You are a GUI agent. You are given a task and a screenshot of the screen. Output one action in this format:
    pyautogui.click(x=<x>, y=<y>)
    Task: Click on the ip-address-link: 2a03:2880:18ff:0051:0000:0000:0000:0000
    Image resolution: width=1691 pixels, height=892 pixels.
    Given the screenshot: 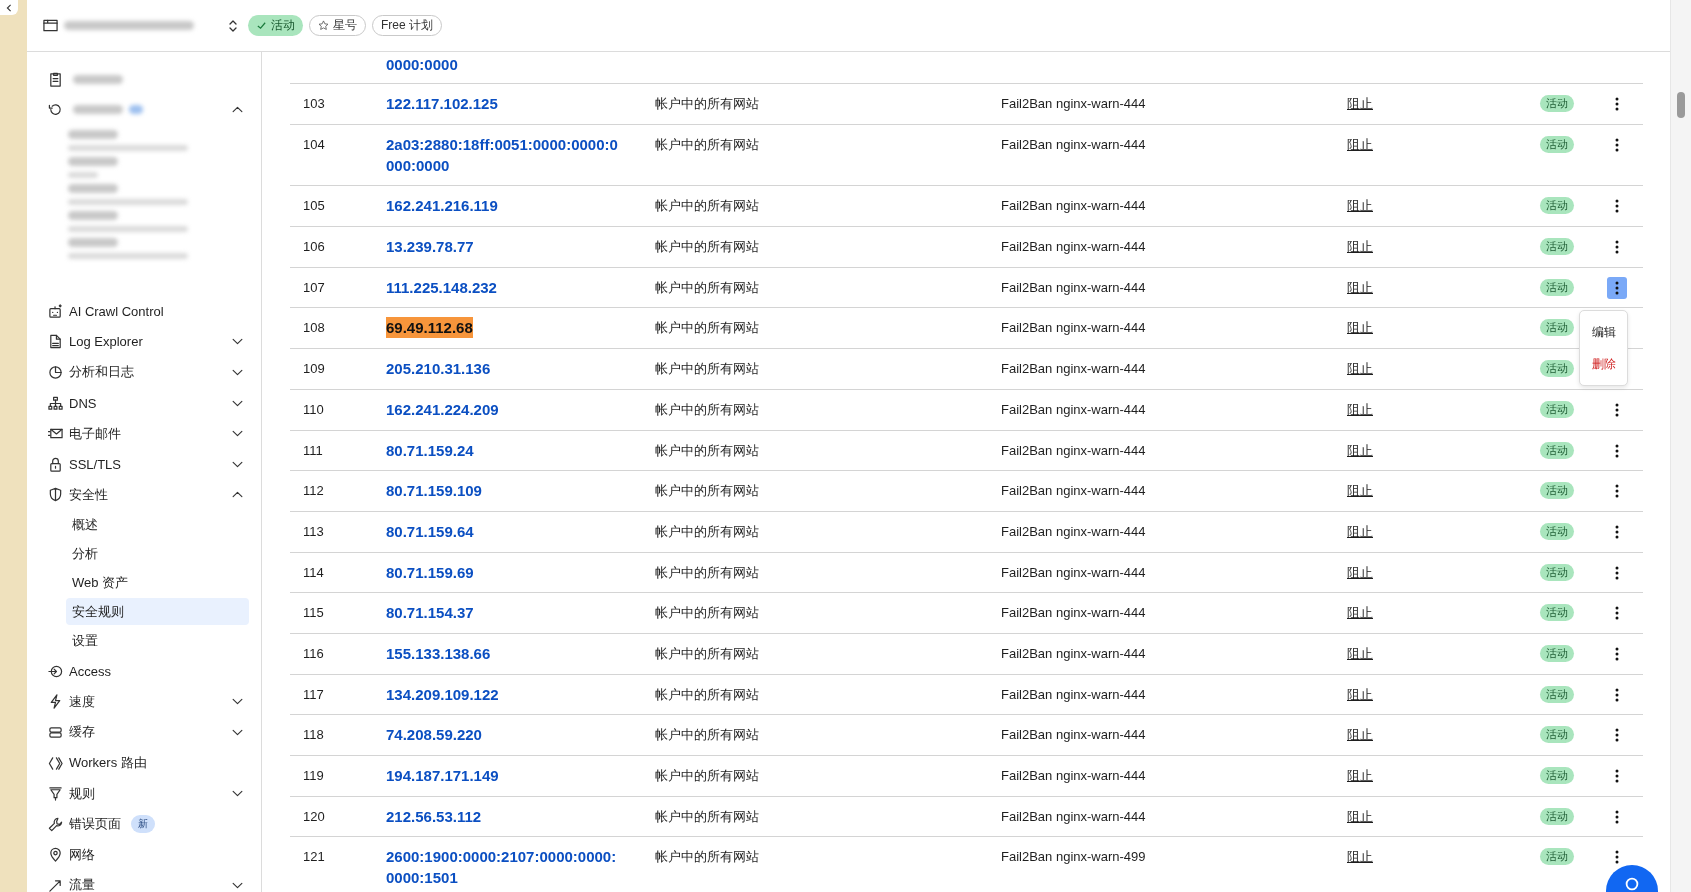 What is the action you would take?
    pyautogui.click(x=502, y=154)
    